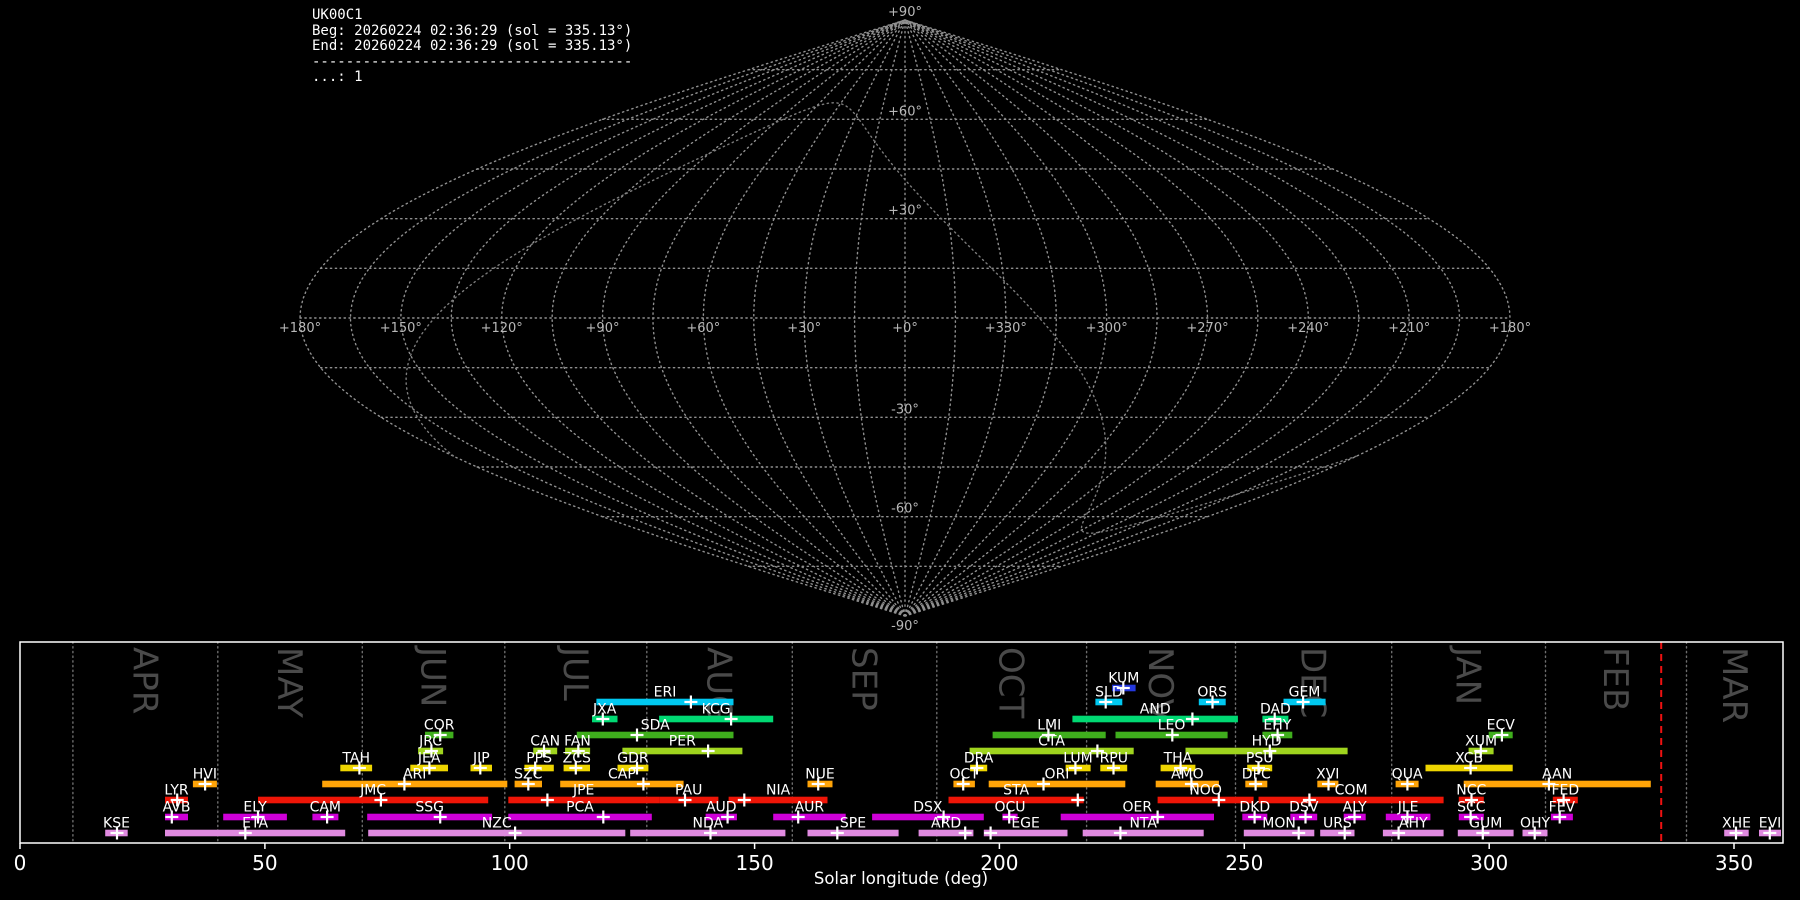 The width and height of the screenshot is (1800, 900). Describe the element at coordinates (545, 742) in the screenshot. I see `shower-label-CAN: CAN` at that location.